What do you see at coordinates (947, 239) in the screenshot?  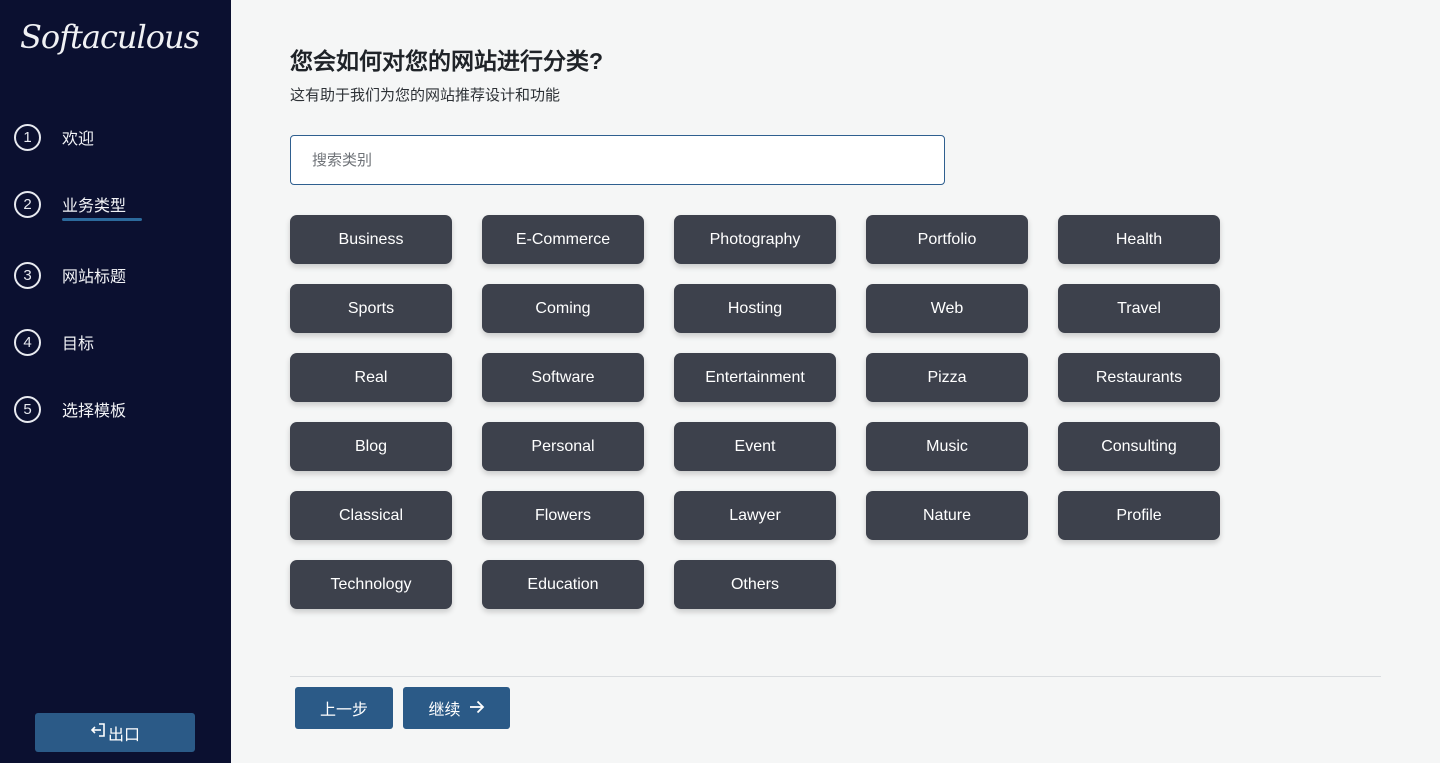 I see `category-button: Portfolio` at bounding box center [947, 239].